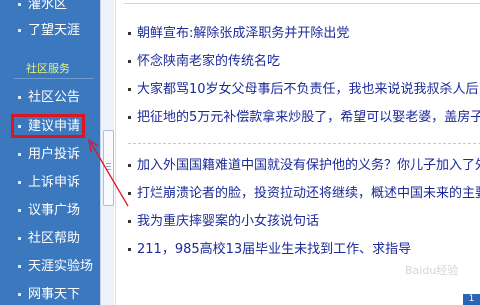  Describe the element at coordinates (304, 143) in the screenshot. I see `list-divider` at that location.